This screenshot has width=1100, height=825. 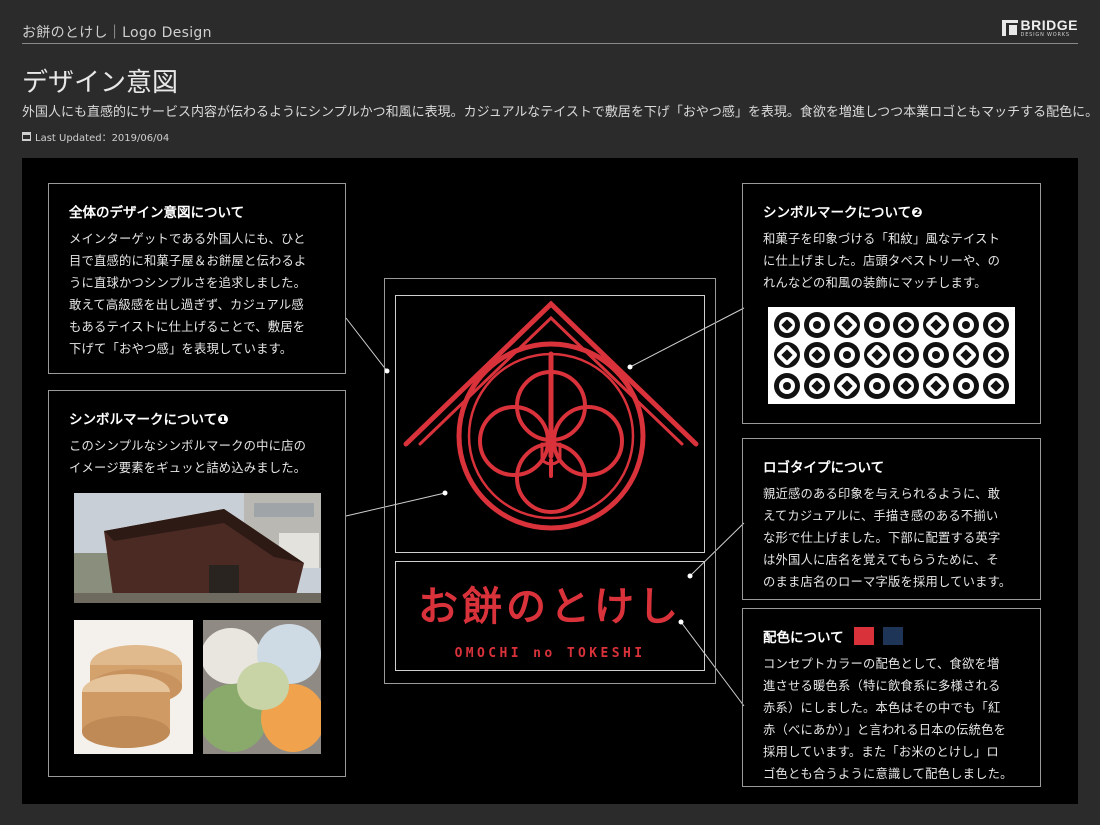 What do you see at coordinates (843, 213) in the screenshot?
I see `symbol-mark-2-title: シンボルマークについて❷` at bounding box center [843, 213].